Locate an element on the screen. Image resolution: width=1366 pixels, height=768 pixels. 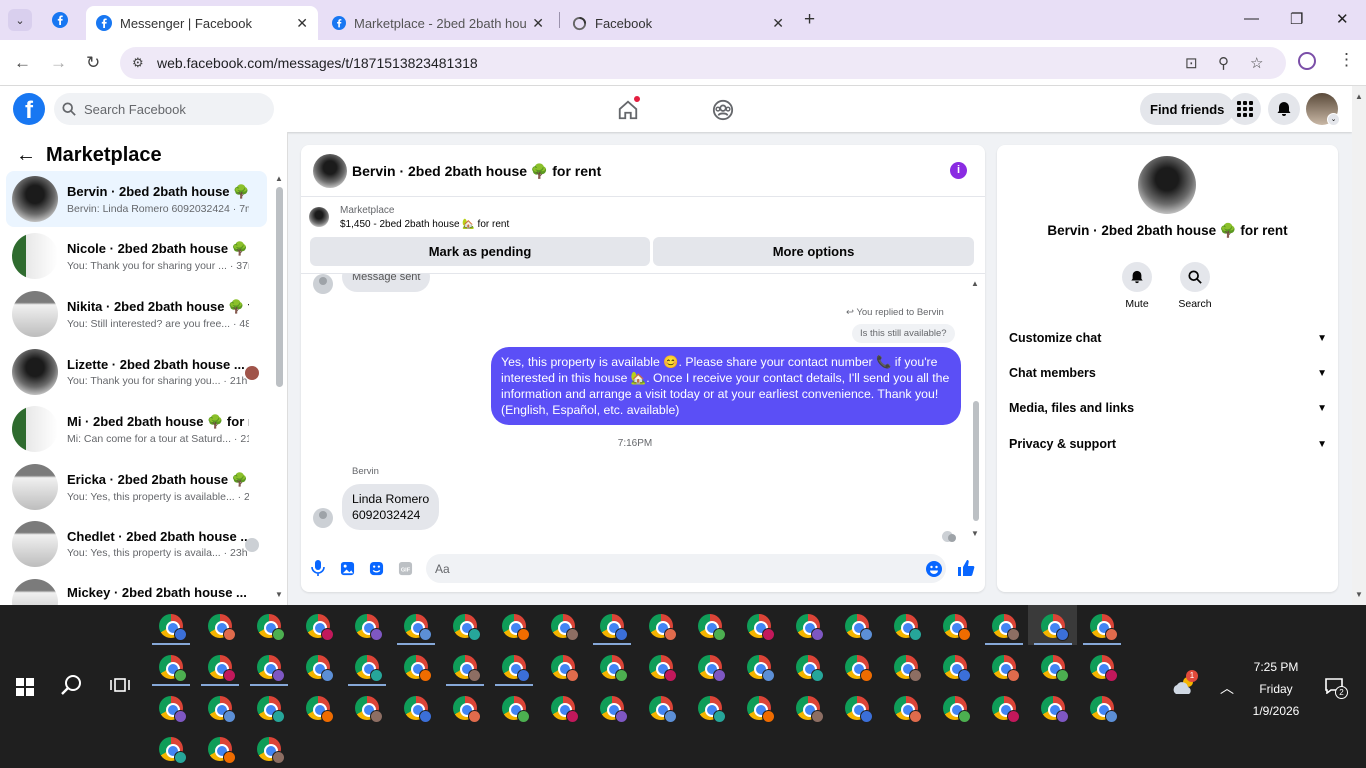
chat-members-section: Chat members ▼ is located at coordinates (1168, 373).